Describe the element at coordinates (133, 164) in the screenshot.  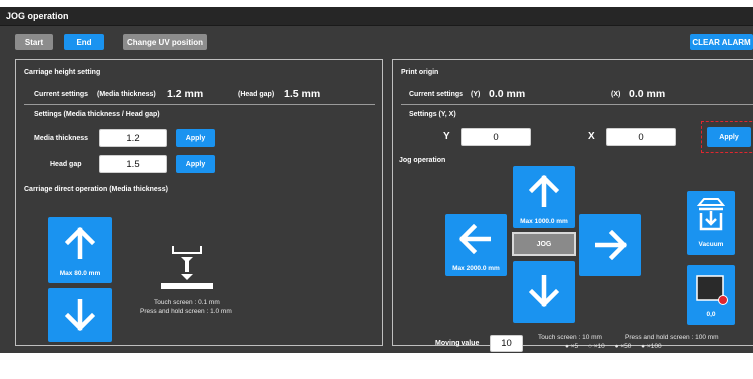
I see `head-gap-input: 1.5` at that location.